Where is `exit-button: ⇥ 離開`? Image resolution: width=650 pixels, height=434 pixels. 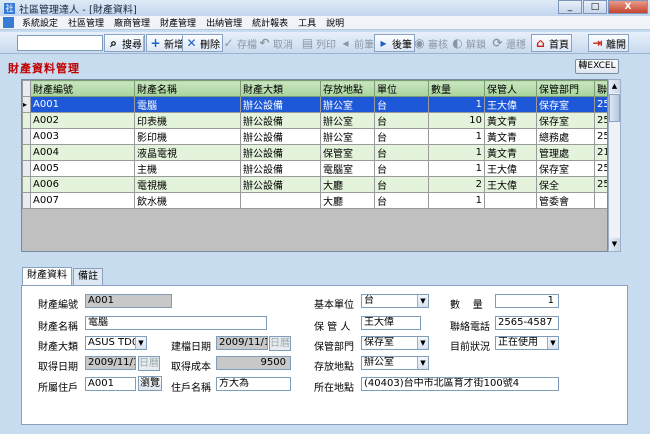
exit-button: ⇥ 離開 is located at coordinates (608, 43).